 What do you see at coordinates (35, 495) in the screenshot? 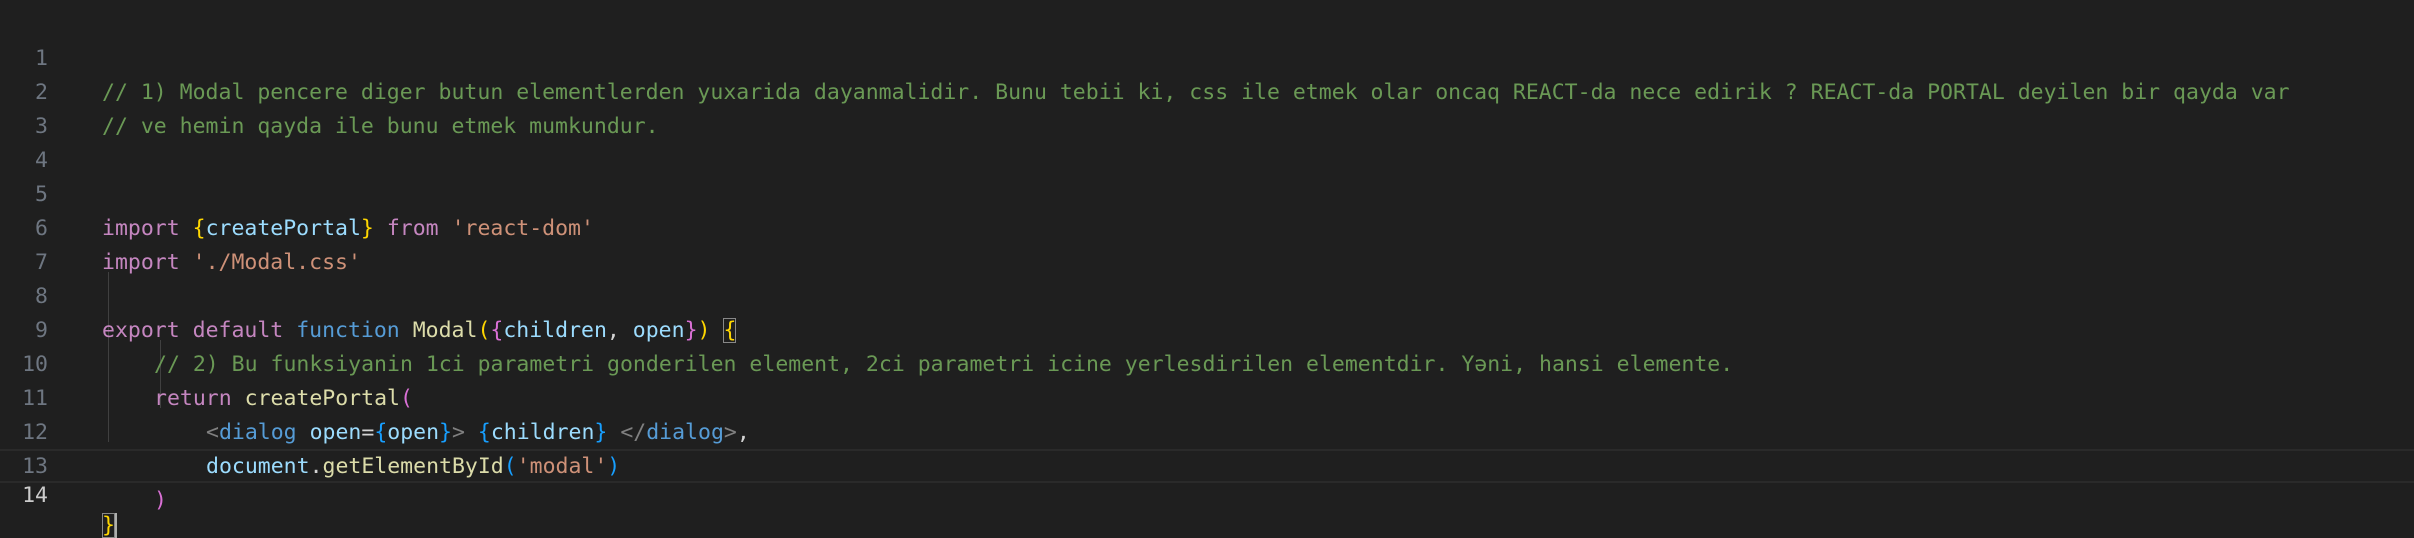
I see `line-number: 14` at bounding box center [35, 495].